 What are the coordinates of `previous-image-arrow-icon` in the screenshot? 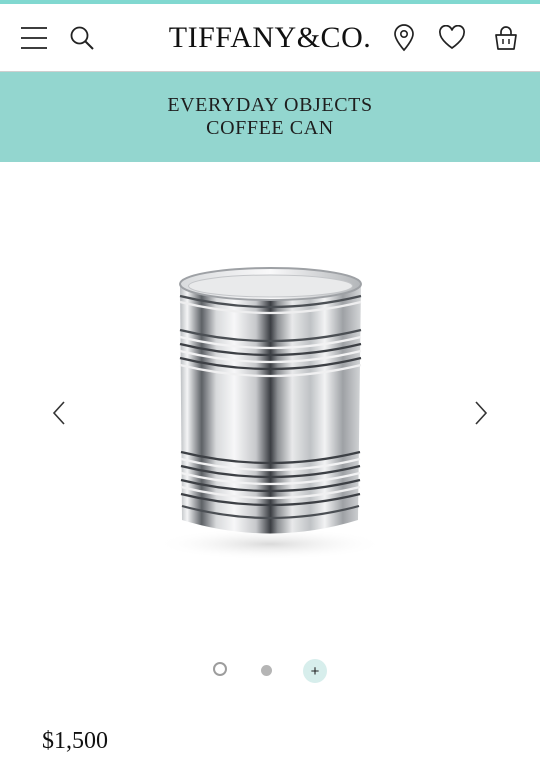 It's located at (60, 413).